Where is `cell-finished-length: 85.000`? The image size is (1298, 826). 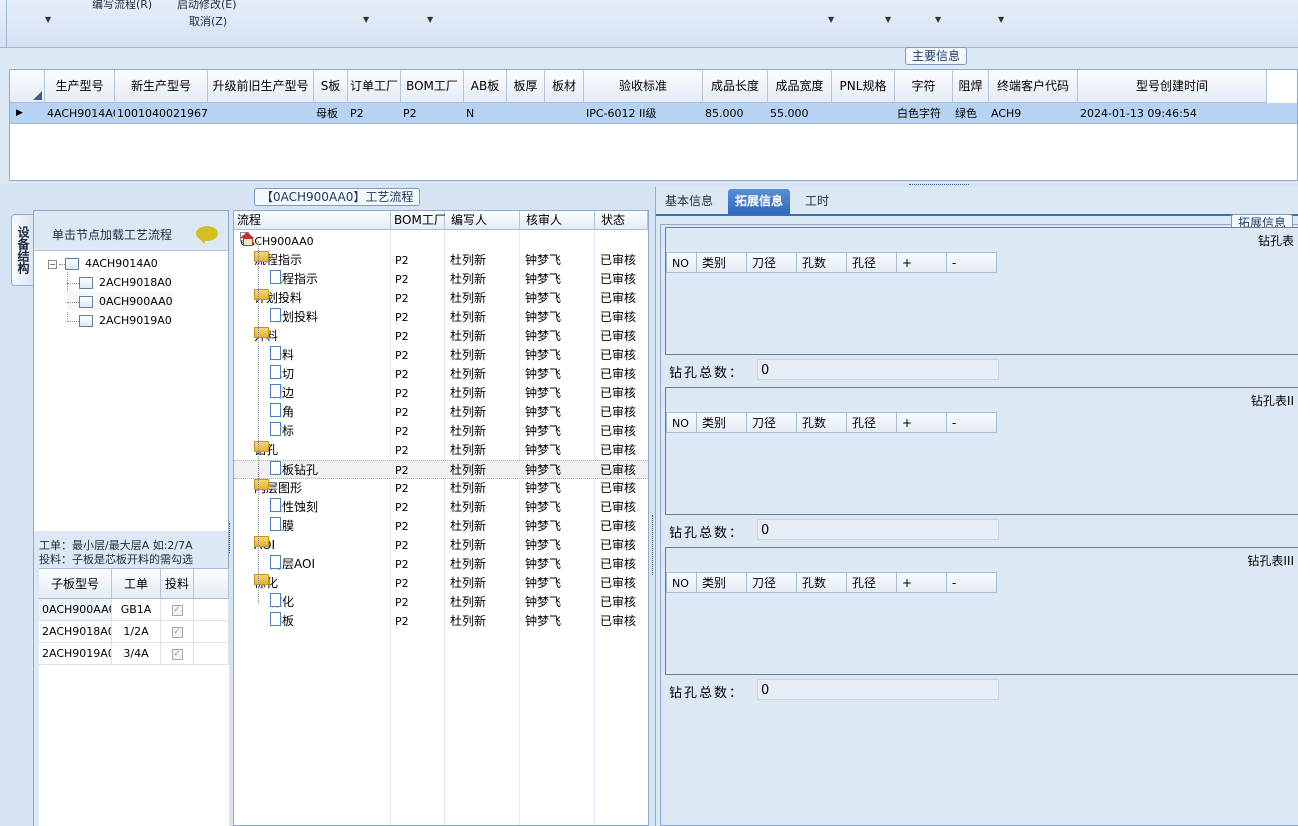
cell-finished-length: 85.000 is located at coordinates (735, 113).